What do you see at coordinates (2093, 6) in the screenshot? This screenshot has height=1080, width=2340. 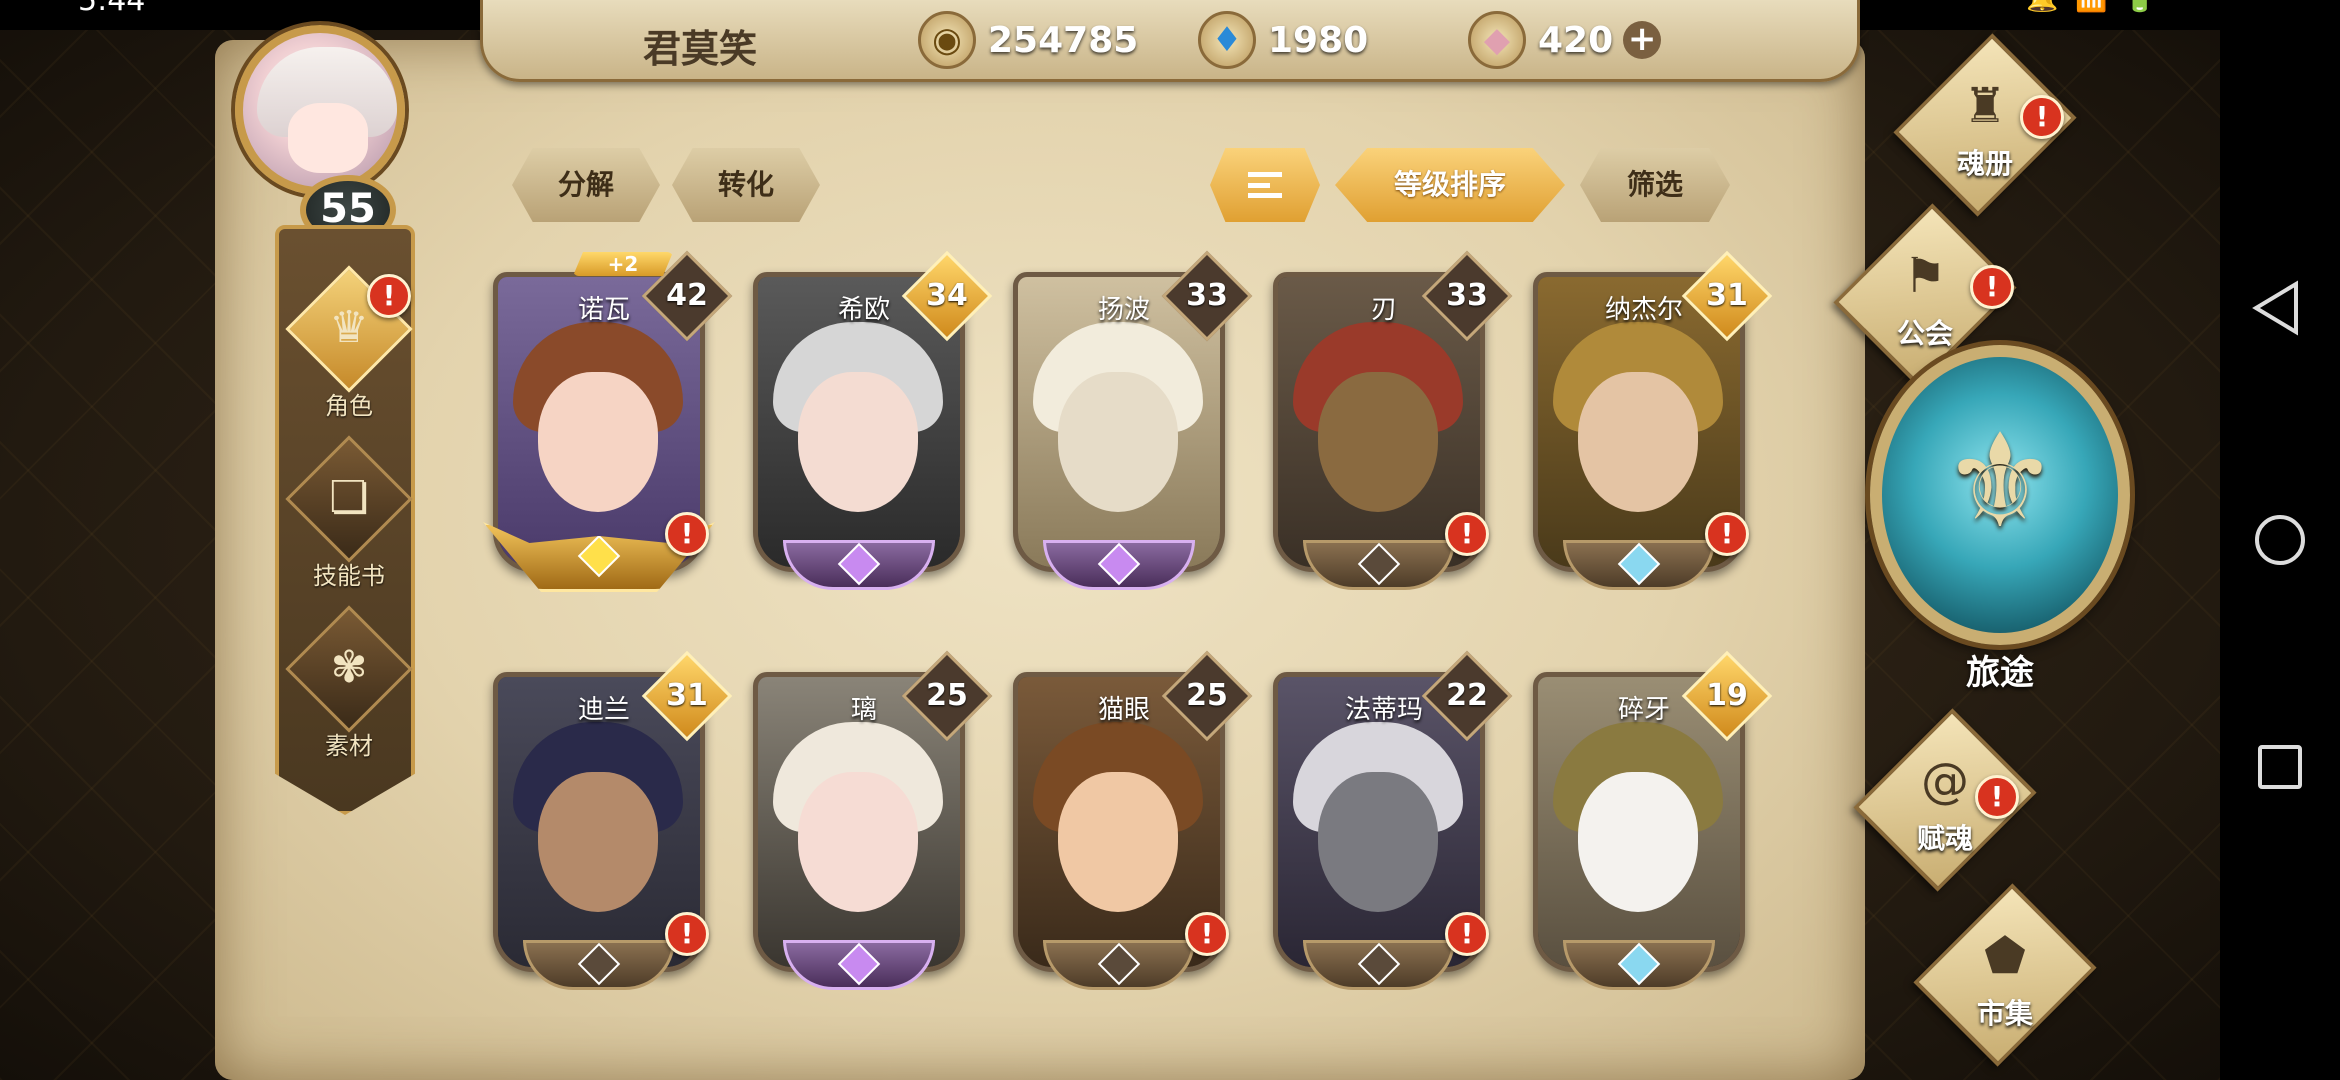 I see `status-icons: 🔔 📶 🔋` at bounding box center [2093, 6].